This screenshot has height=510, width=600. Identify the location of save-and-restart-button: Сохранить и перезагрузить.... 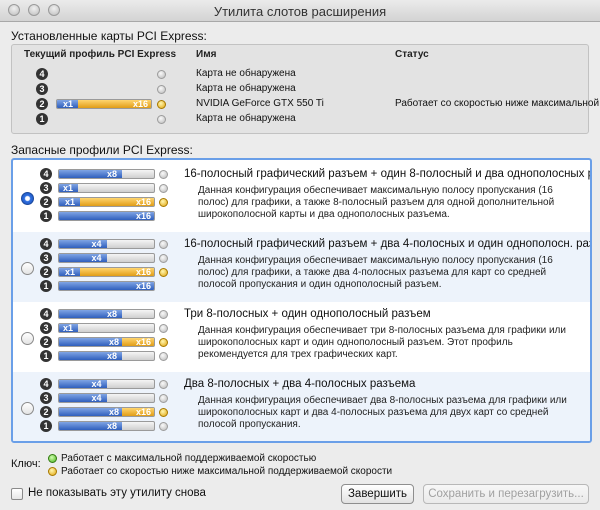
(506, 494).